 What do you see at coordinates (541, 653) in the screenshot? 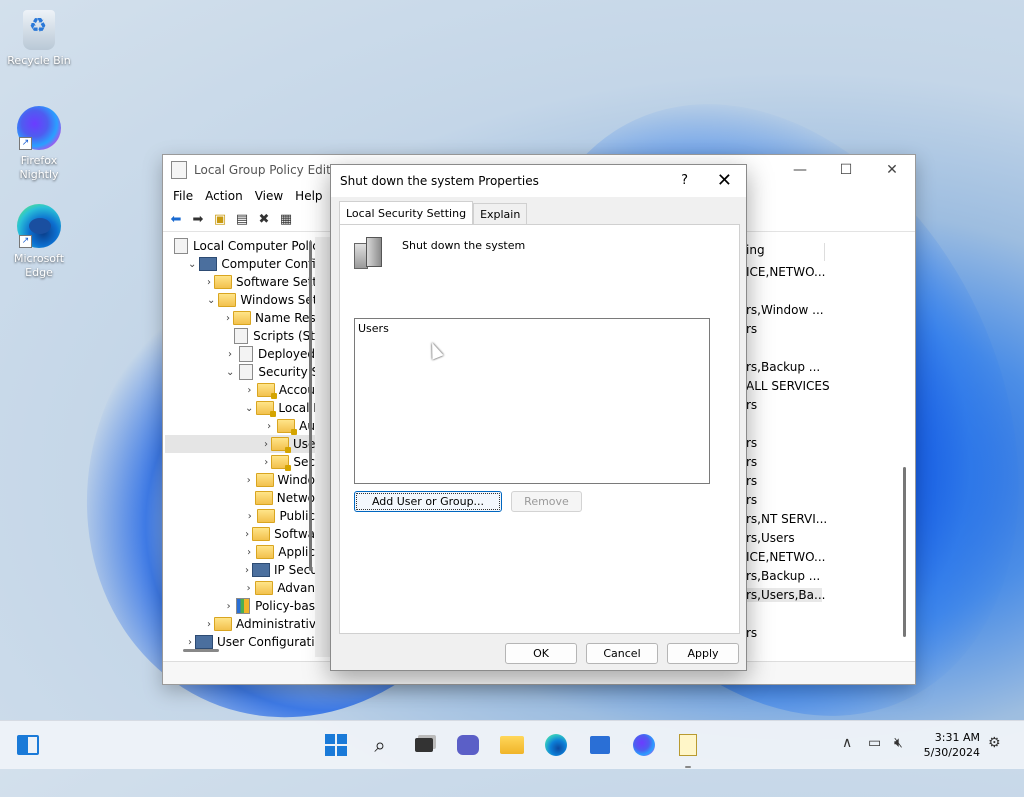
I see `ok-button: OK` at bounding box center [541, 653].